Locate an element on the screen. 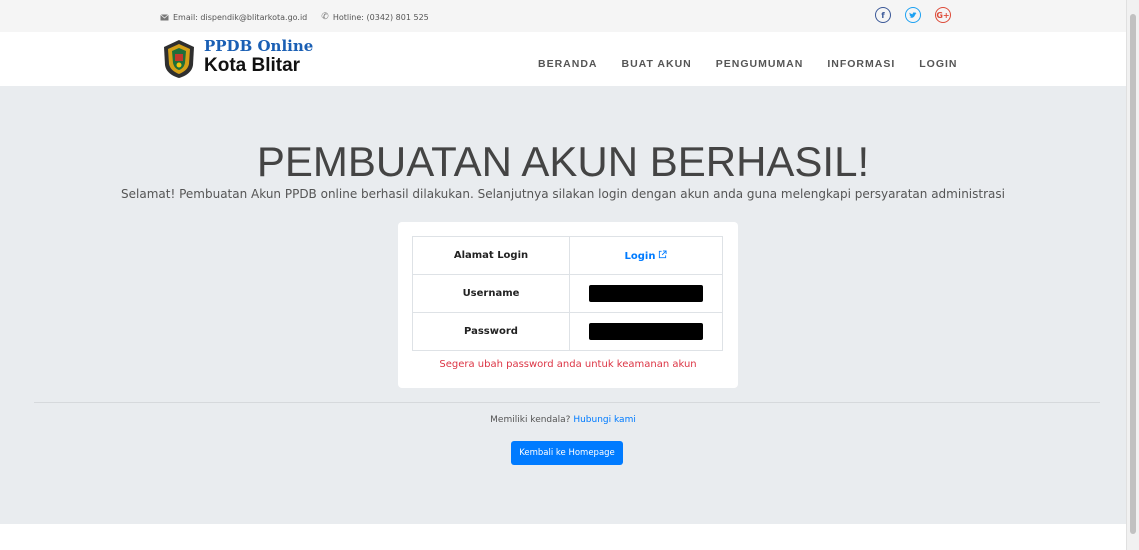  nav-buat-akun: BUAT AKUN is located at coordinates (657, 64).